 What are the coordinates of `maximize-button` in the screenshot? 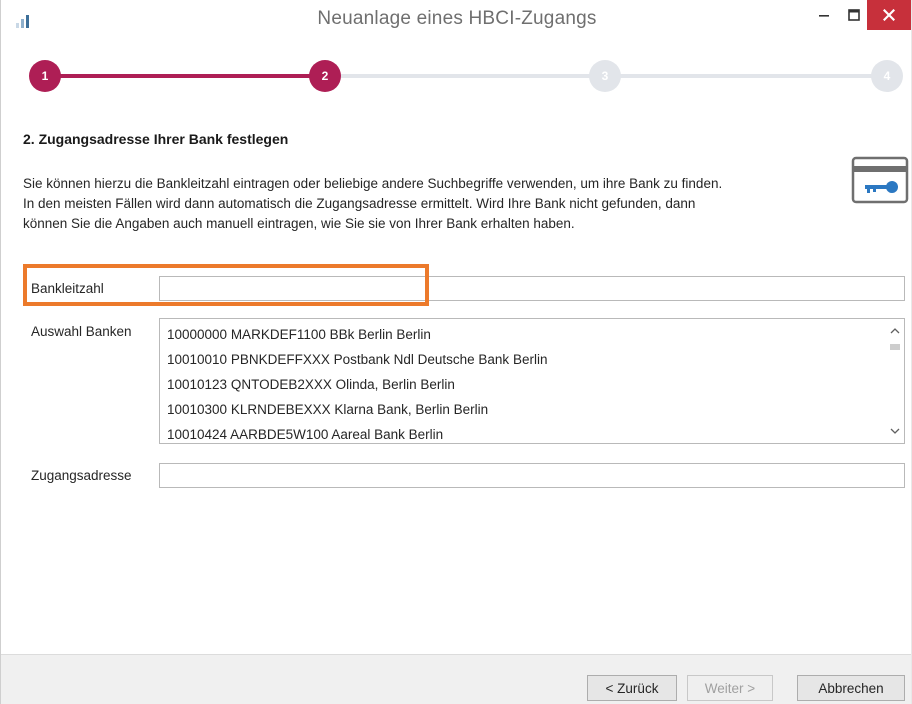 It's located at (854, 15).